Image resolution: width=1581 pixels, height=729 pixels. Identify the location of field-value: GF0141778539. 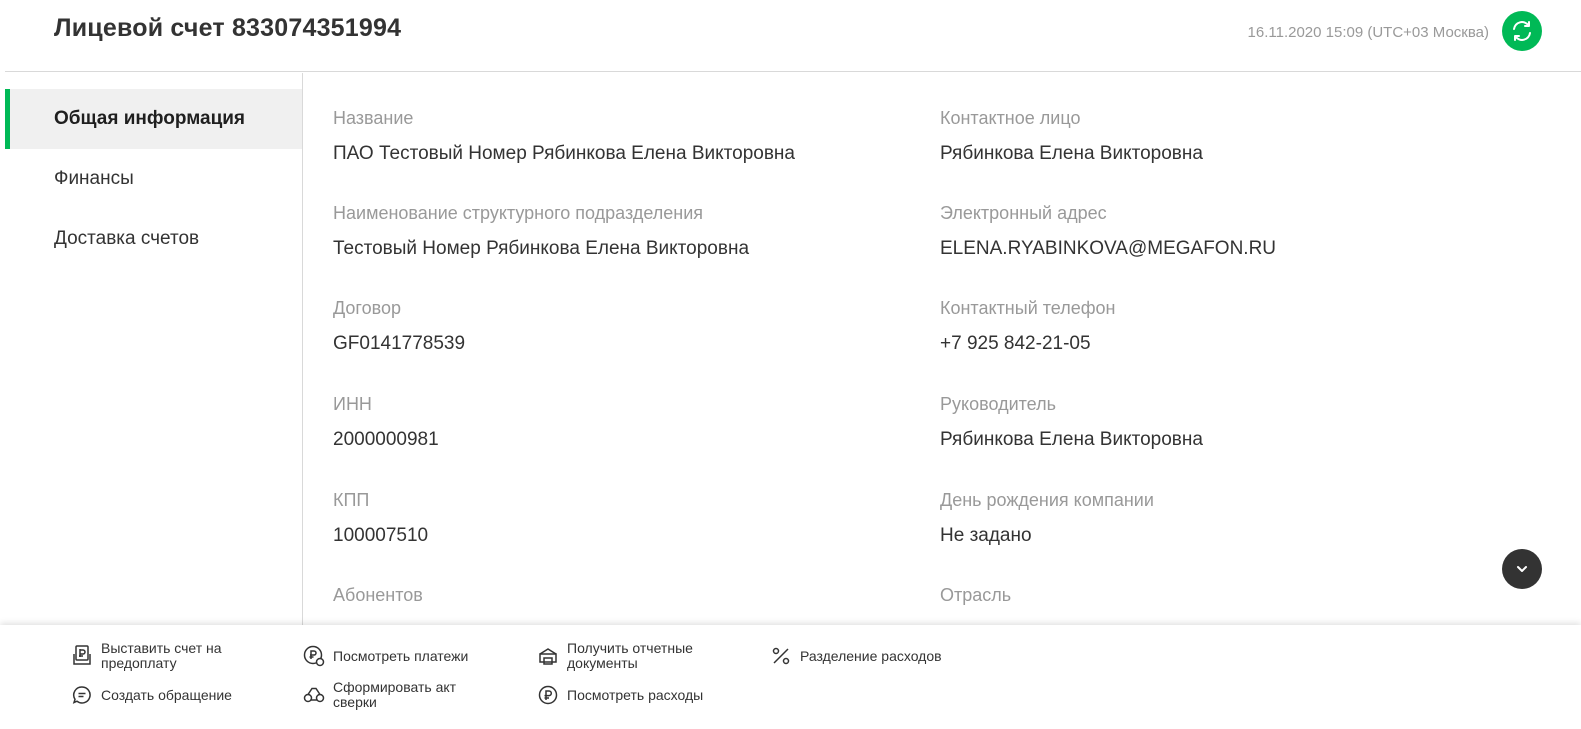
(399, 343).